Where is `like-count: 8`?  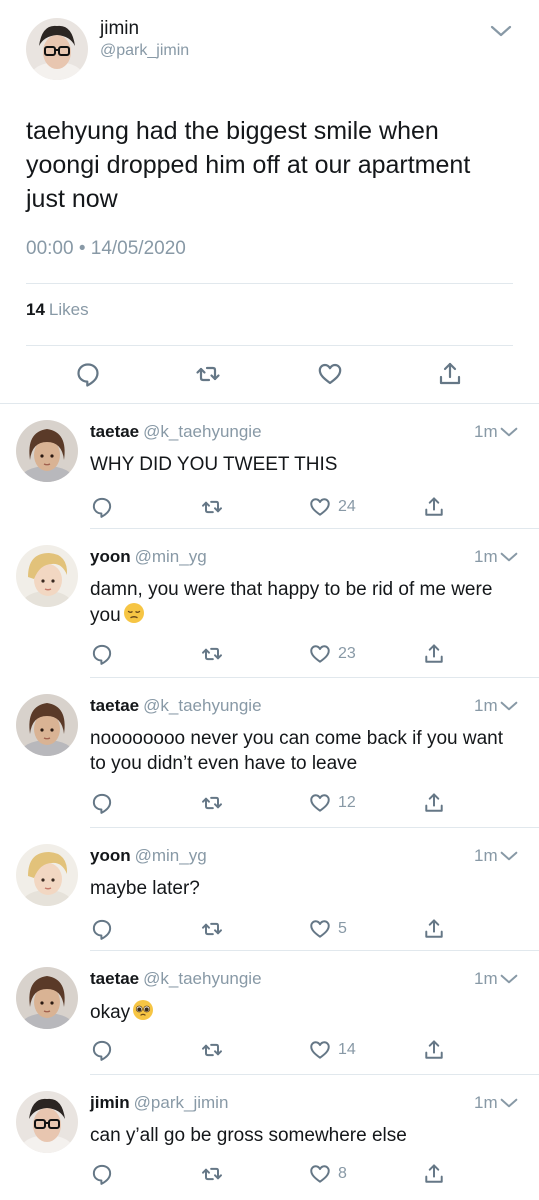 like-count: 8 is located at coordinates (342, 1173).